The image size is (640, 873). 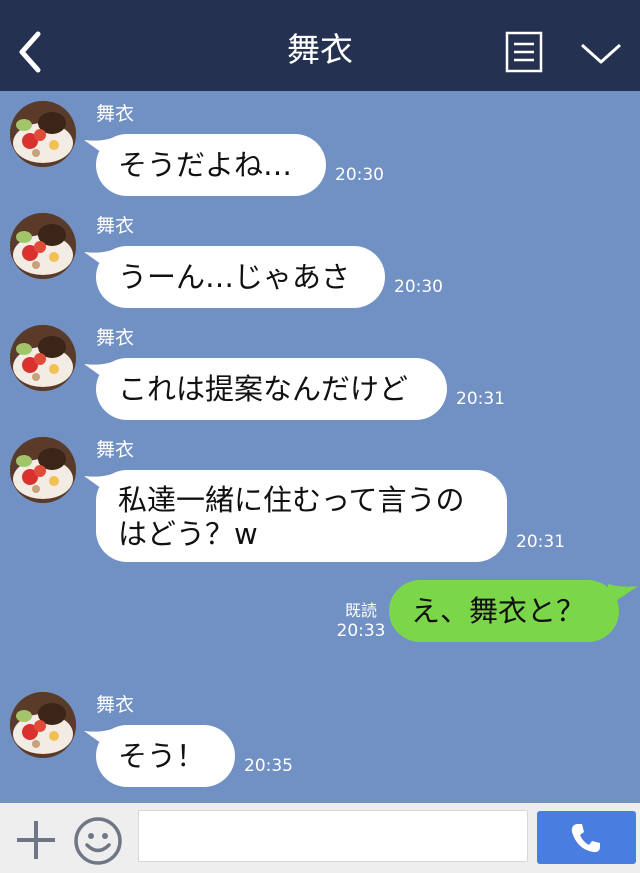 I want to click on message-input, so click(x=333, y=836).